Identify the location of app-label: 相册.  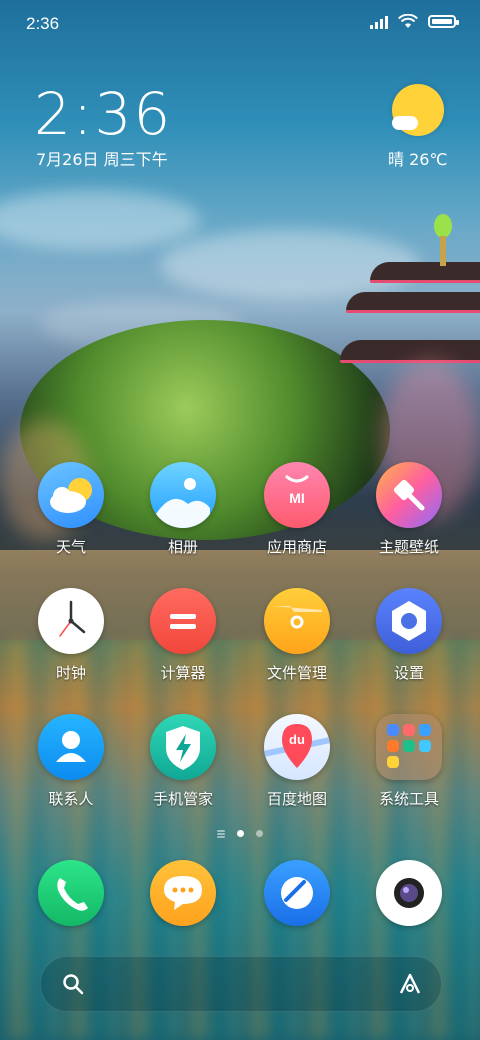
(182, 547).